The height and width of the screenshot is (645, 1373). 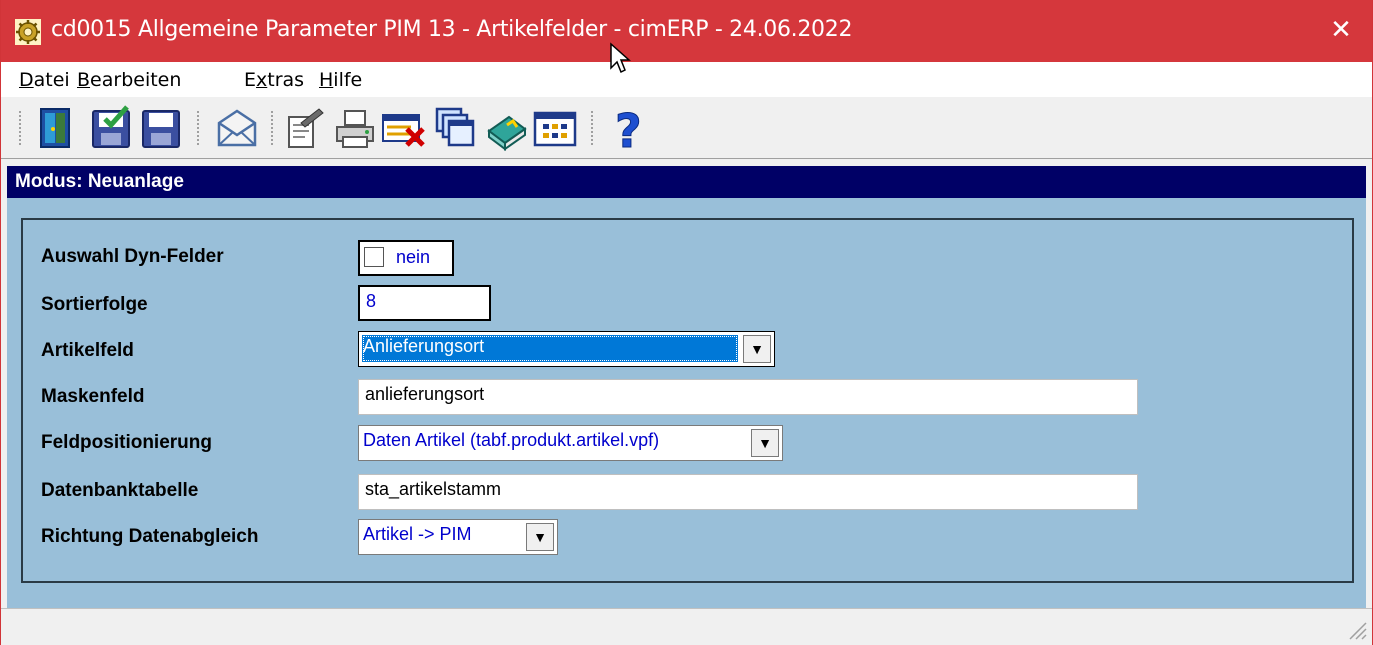 I want to click on label-richtung-datenabgleich: Richtung Datenabgleich, so click(x=150, y=536).